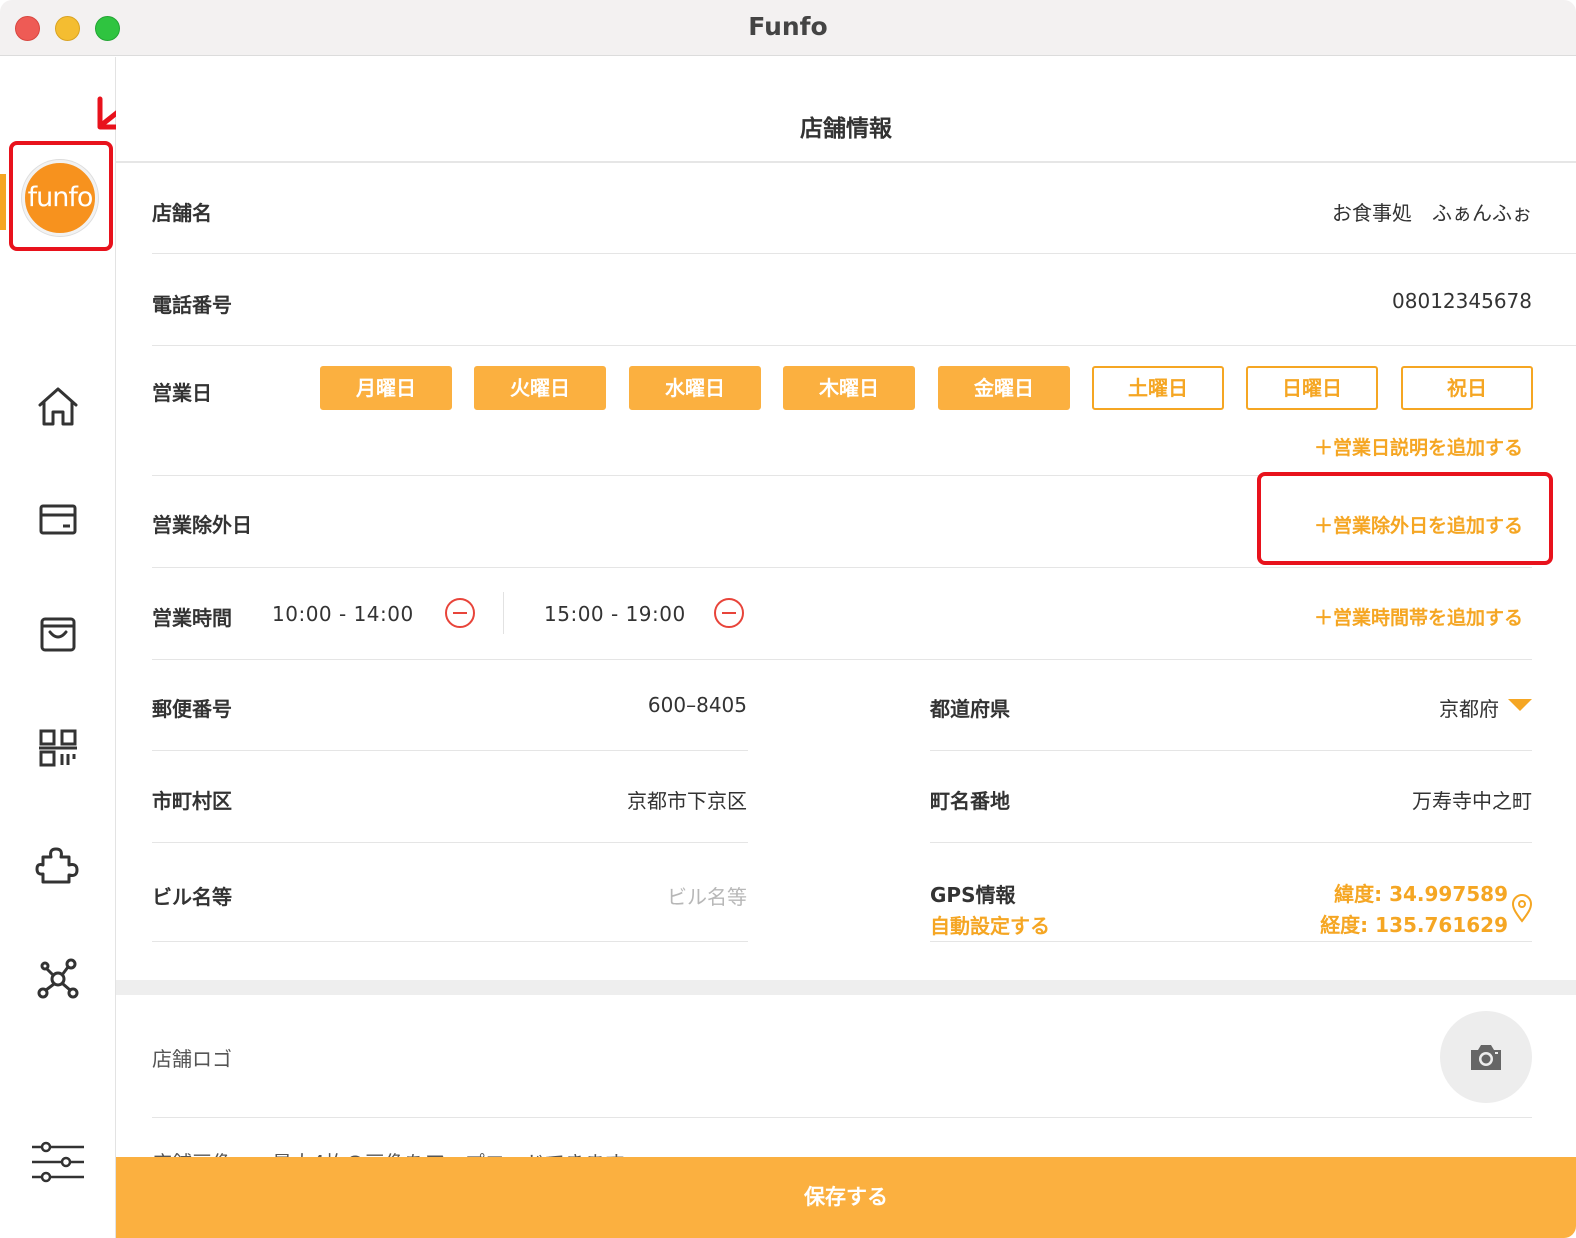 The height and width of the screenshot is (1238, 1576). What do you see at coordinates (386, 388) in the screenshot?
I see `day-button-mon: 月曜日` at bounding box center [386, 388].